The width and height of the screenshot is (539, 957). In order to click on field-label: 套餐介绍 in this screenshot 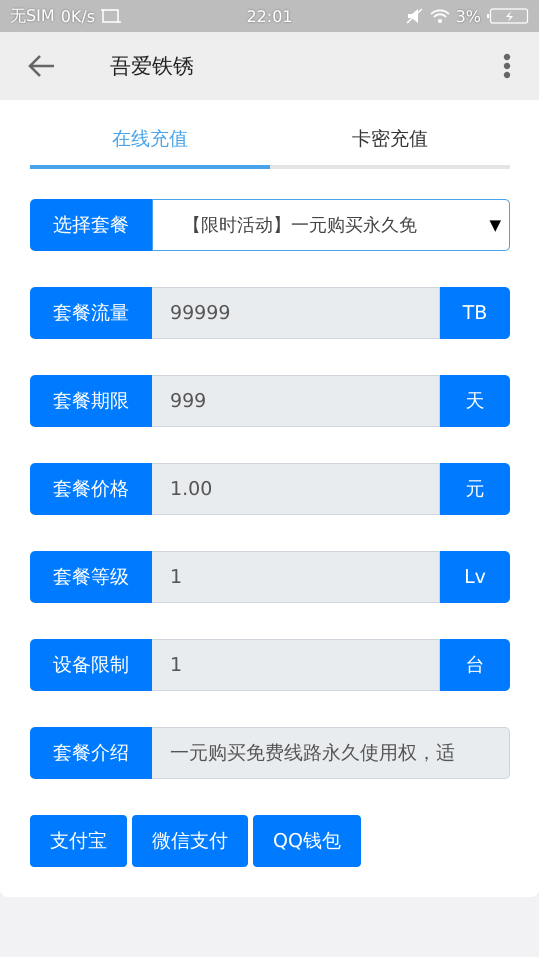, I will do `click(91, 753)`.